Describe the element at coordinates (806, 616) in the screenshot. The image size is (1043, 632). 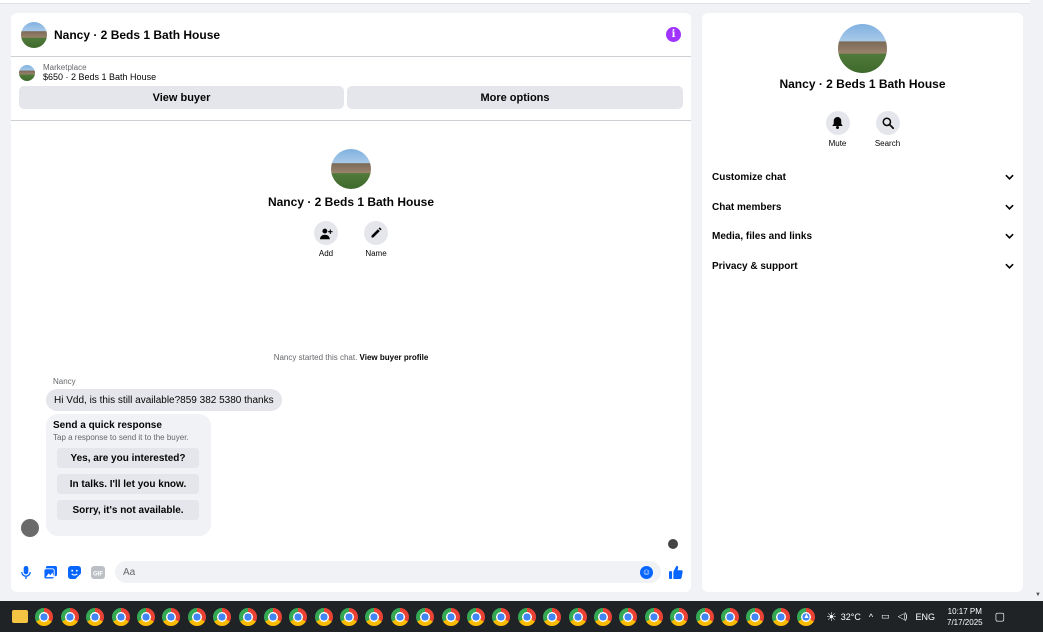
I see `taskbar-scroll-icon: ▲` at that location.